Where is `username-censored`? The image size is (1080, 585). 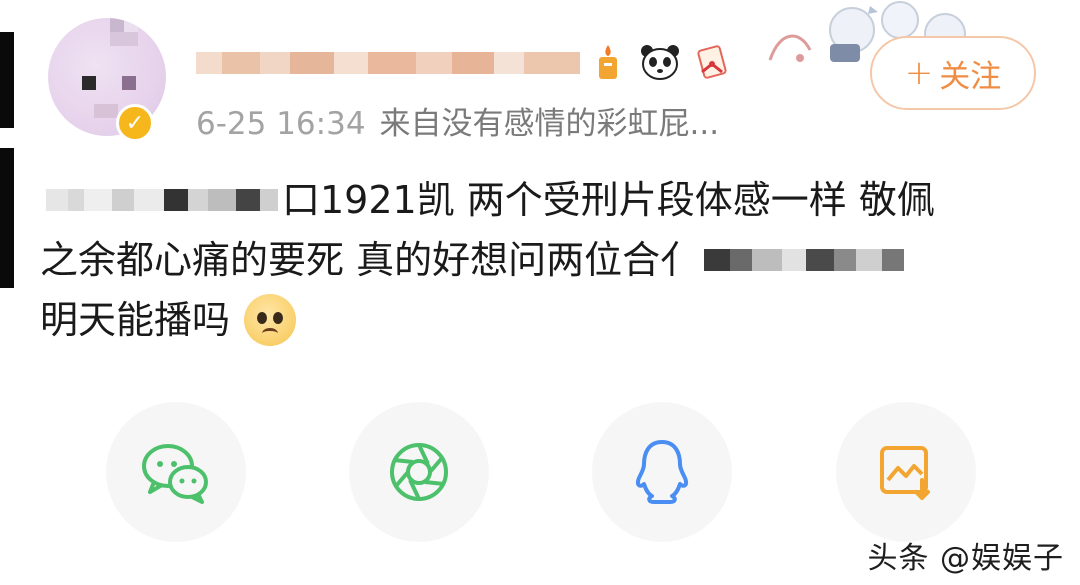
username-censored is located at coordinates (396, 63).